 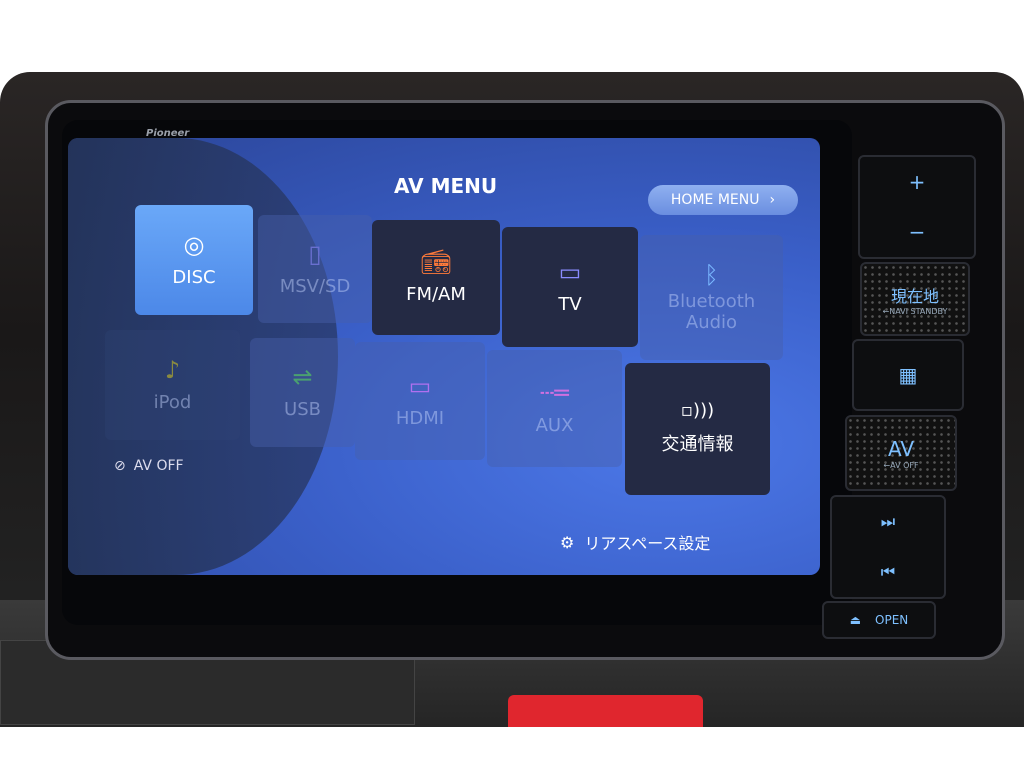 I want to click on av-off-label: AV OFF, so click(x=158, y=466).